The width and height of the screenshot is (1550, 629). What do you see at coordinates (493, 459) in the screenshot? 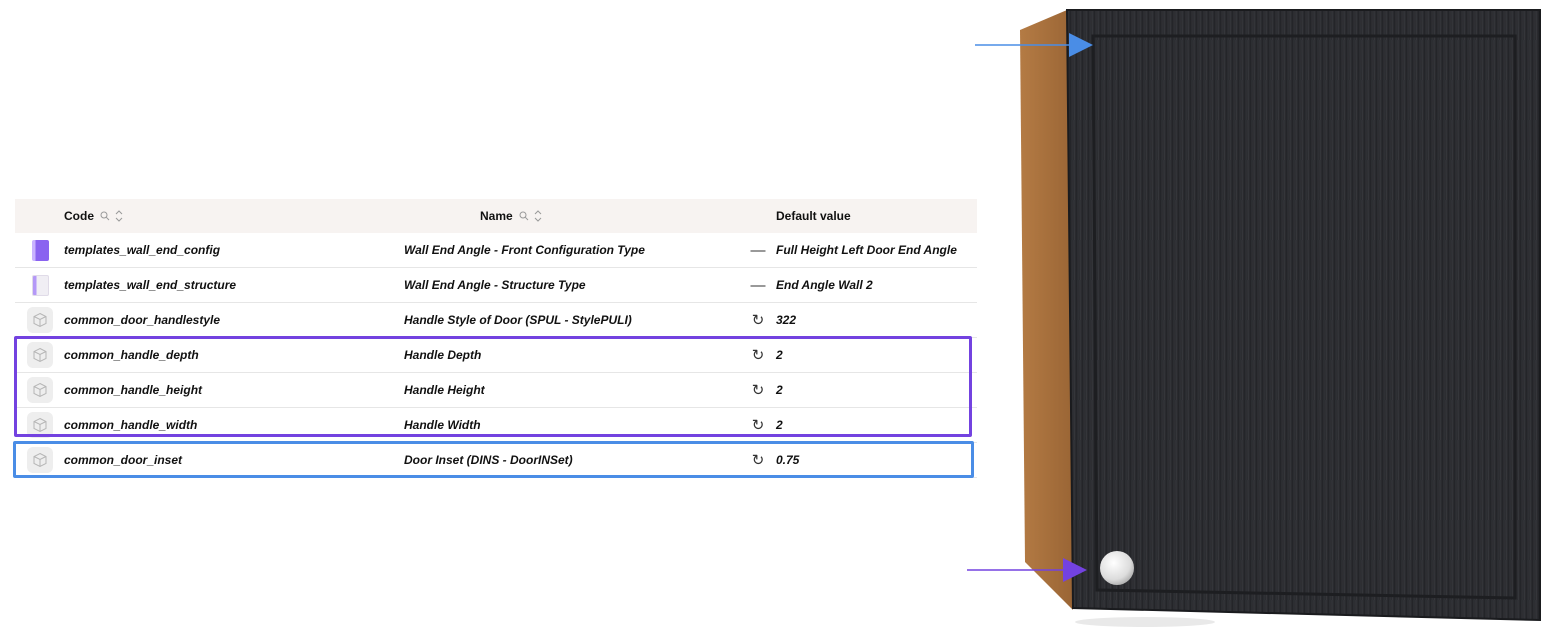
I see `door-inset-highlight` at bounding box center [493, 459].